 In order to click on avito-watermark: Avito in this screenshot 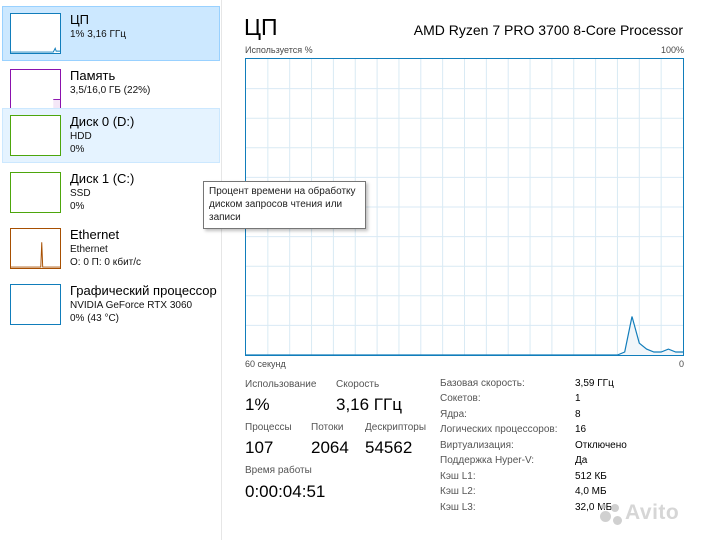, I will do `click(646, 514)`.